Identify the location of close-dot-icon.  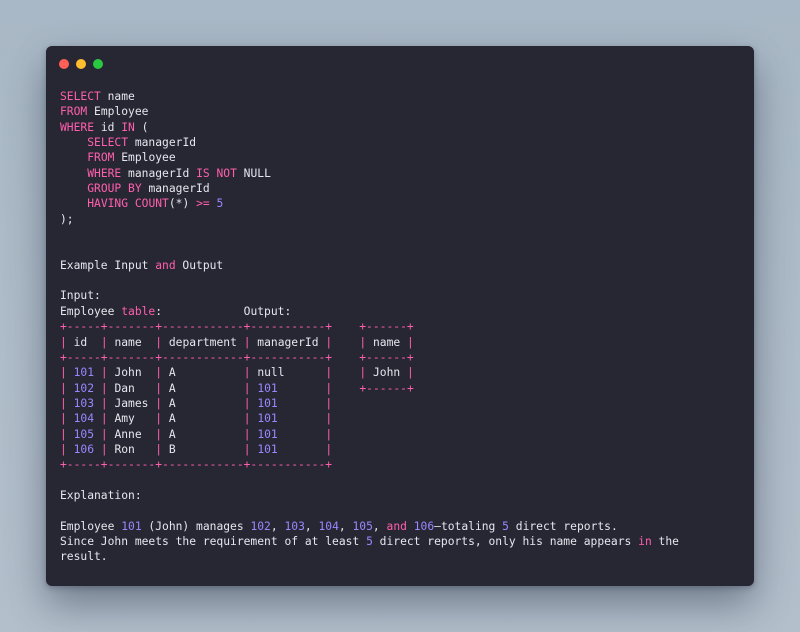
(64, 64).